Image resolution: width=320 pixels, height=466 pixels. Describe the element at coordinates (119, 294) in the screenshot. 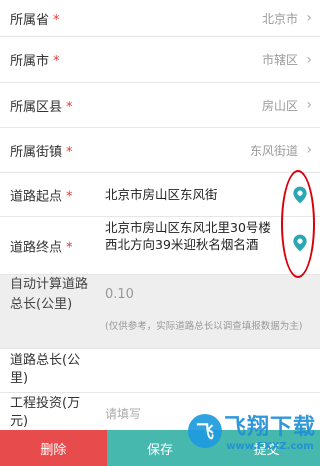

I see `auto-length-value: 0.10` at that location.